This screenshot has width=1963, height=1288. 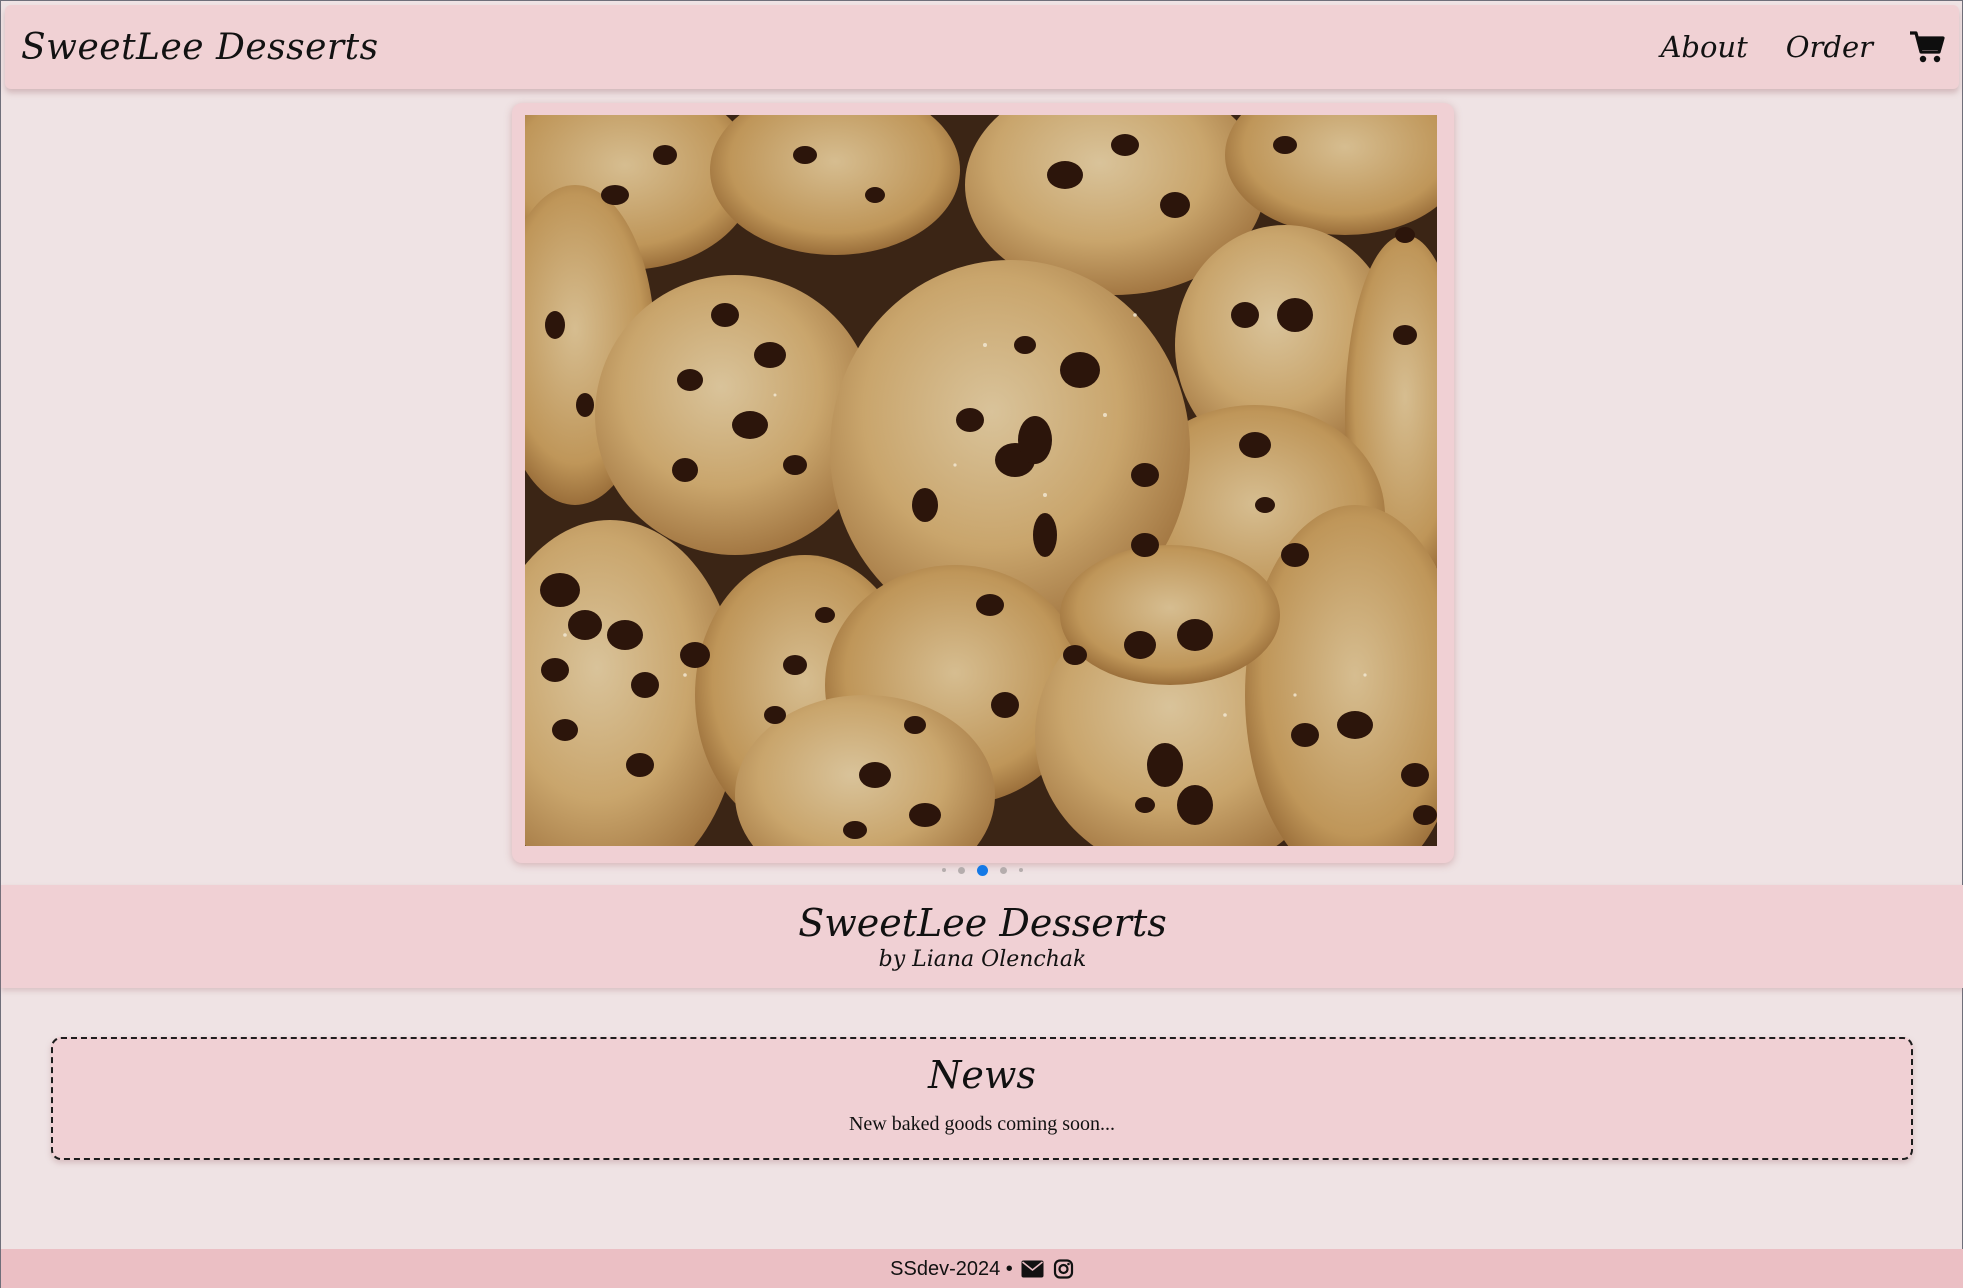 I want to click on footer: SSdev-2024 •, so click(x=982, y=1268).